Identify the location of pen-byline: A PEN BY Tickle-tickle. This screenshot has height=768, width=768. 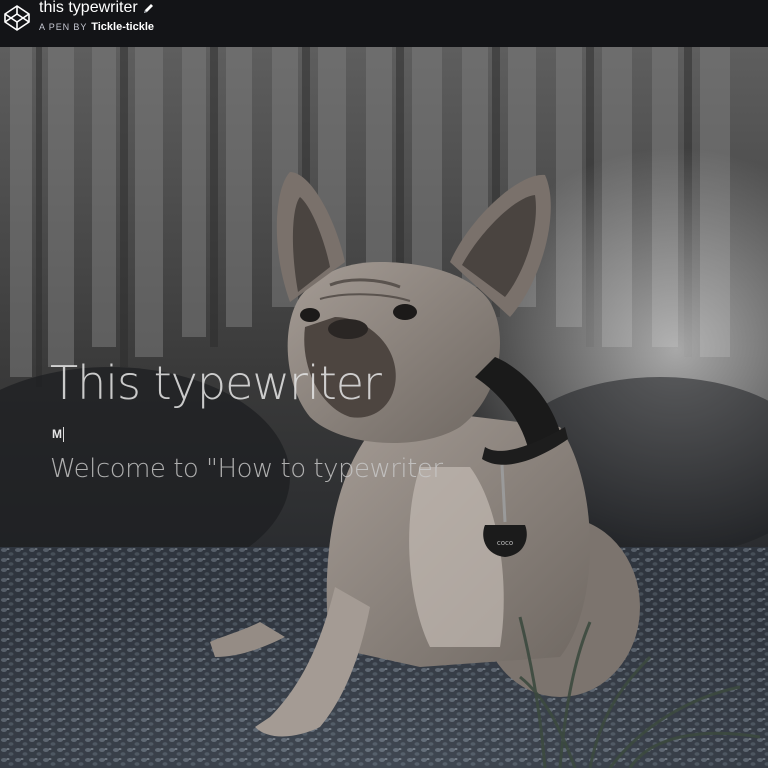
(97, 27).